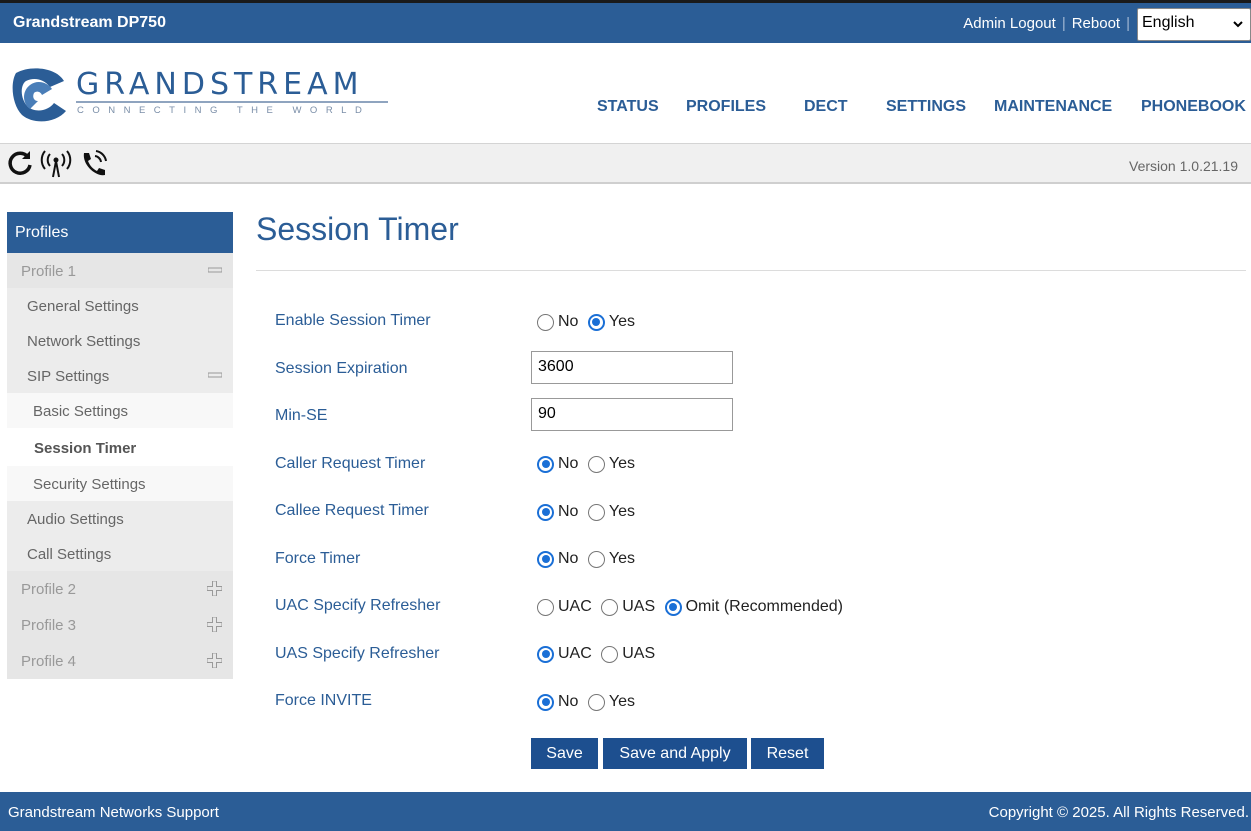 This screenshot has width=1251, height=831. Describe the element at coordinates (764, 606) in the screenshot. I see `radio-label: Omit (Recommended)` at that location.